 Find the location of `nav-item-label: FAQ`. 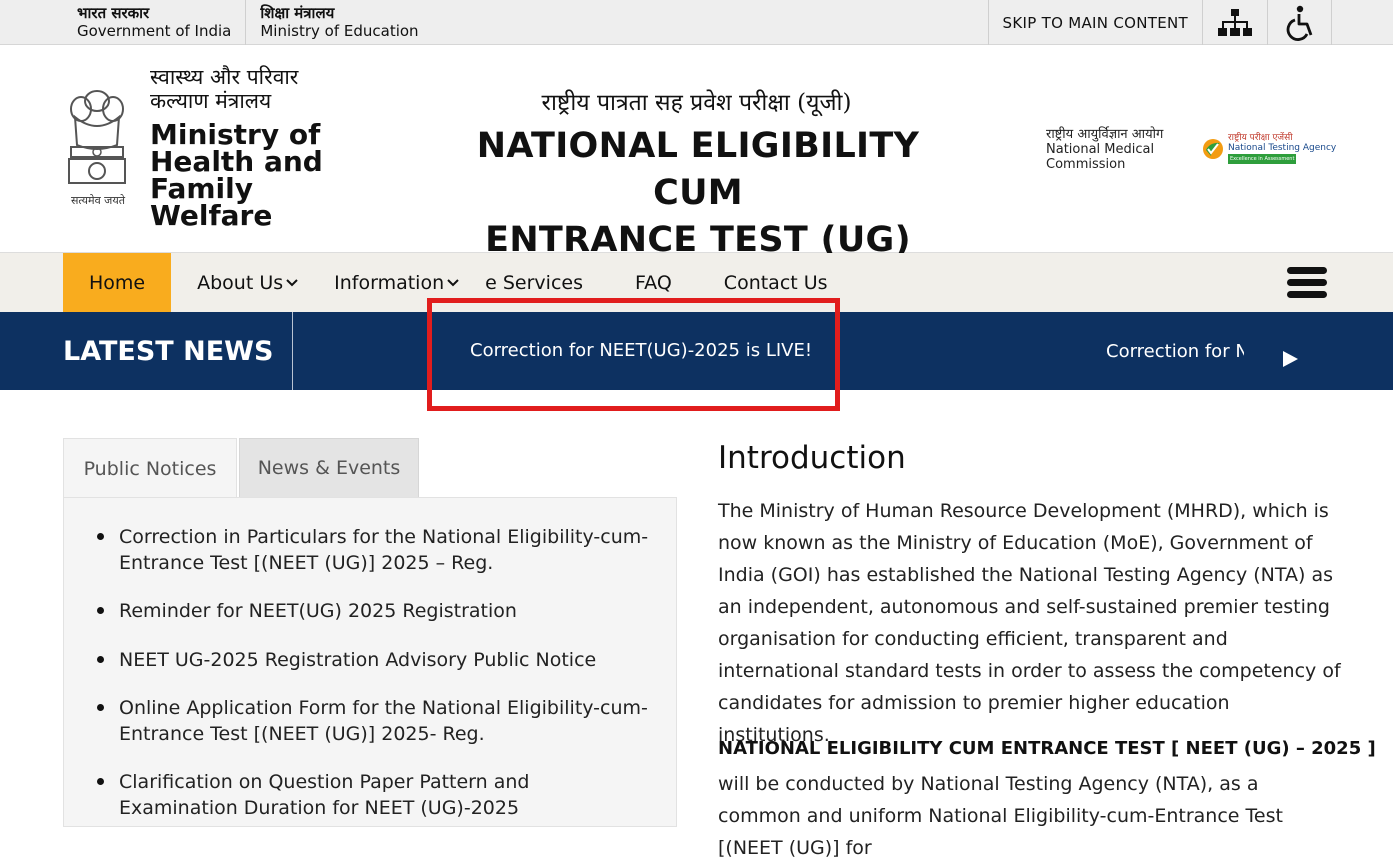

nav-item-label: FAQ is located at coordinates (653, 282).